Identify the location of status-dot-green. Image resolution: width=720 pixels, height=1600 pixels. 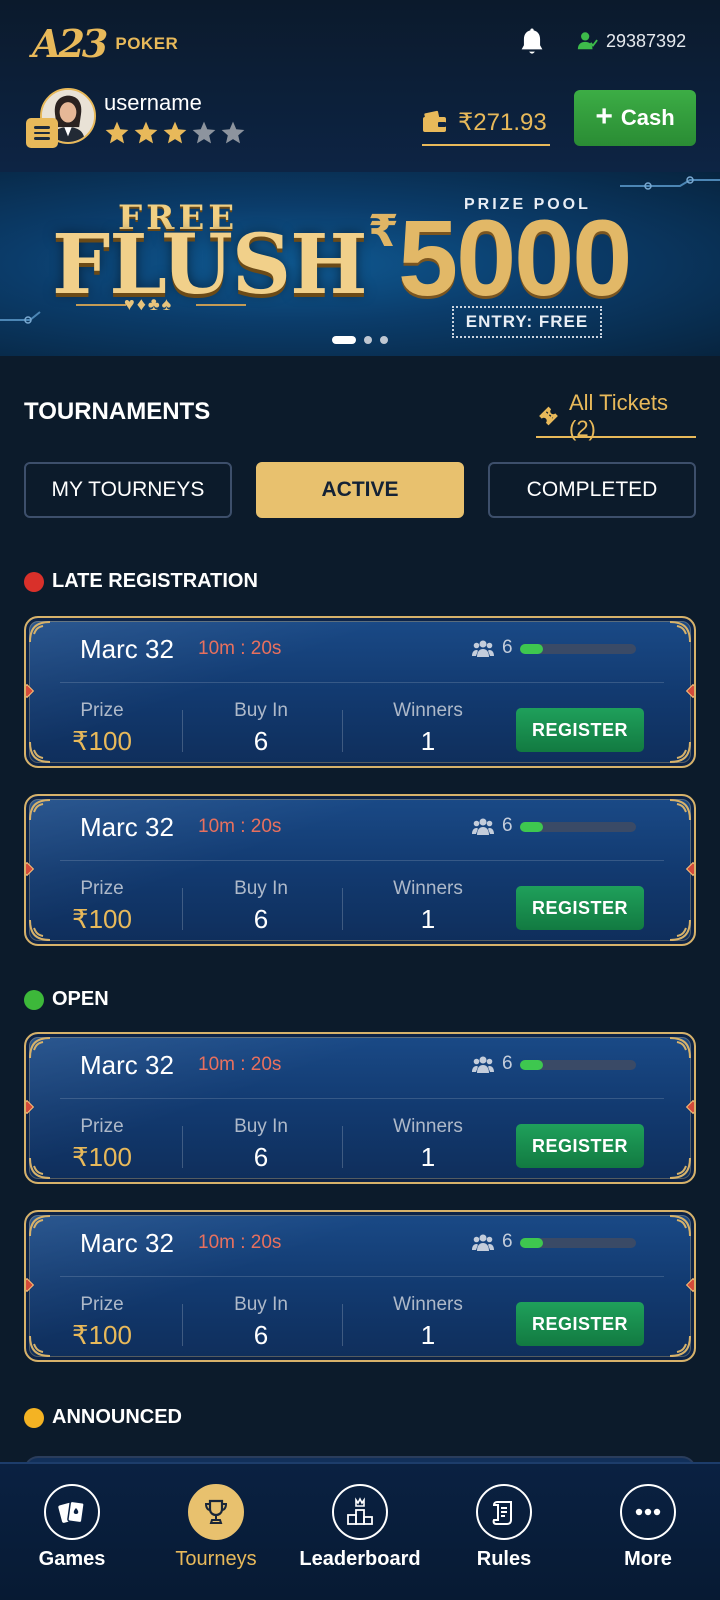
(34, 999).